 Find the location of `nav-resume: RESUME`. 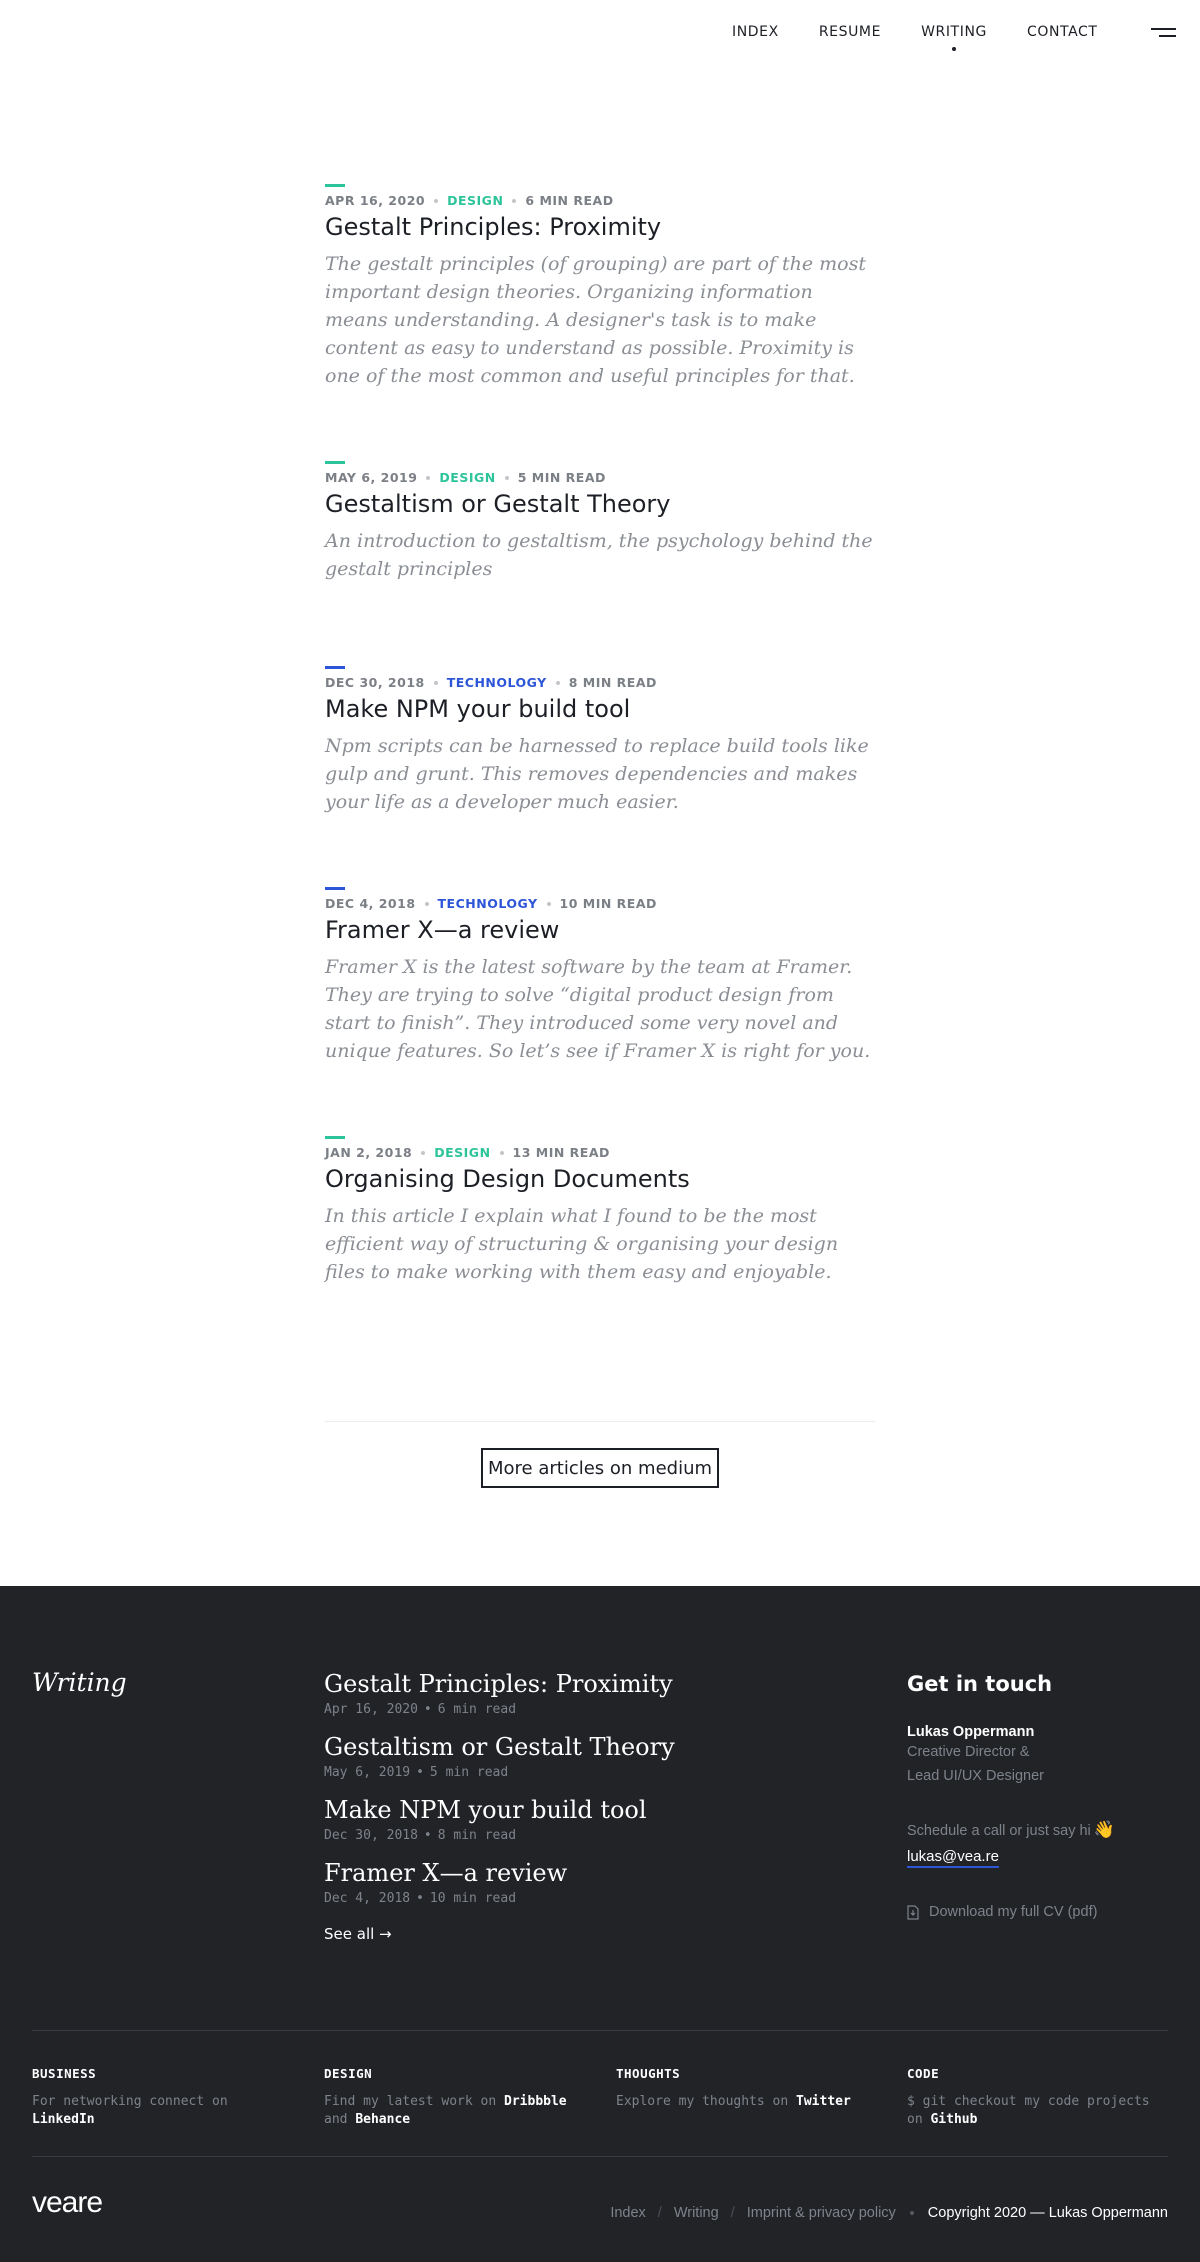

nav-resume: RESUME is located at coordinates (850, 32).